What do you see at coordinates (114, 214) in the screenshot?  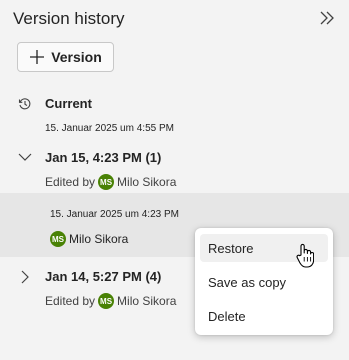 I see `entry-date: 15. Januar 2025 um 4:23 PM` at bounding box center [114, 214].